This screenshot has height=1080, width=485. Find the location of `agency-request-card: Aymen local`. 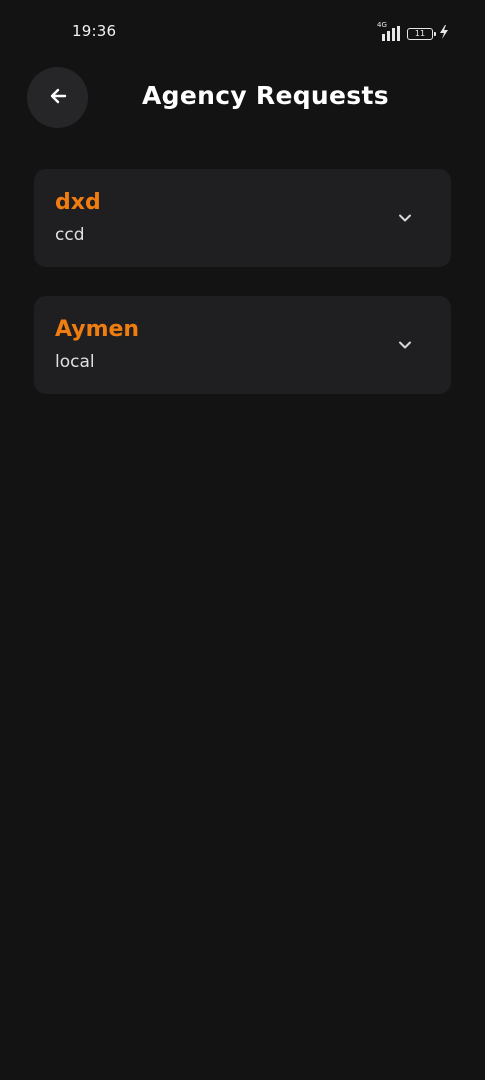

agency-request-card: Aymen local is located at coordinates (242, 345).